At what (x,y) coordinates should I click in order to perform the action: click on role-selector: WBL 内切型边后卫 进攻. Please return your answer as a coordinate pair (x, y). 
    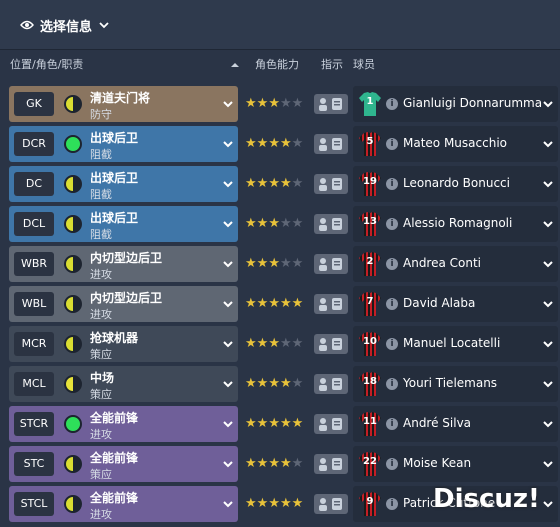
    Looking at the image, I should click on (123, 304).